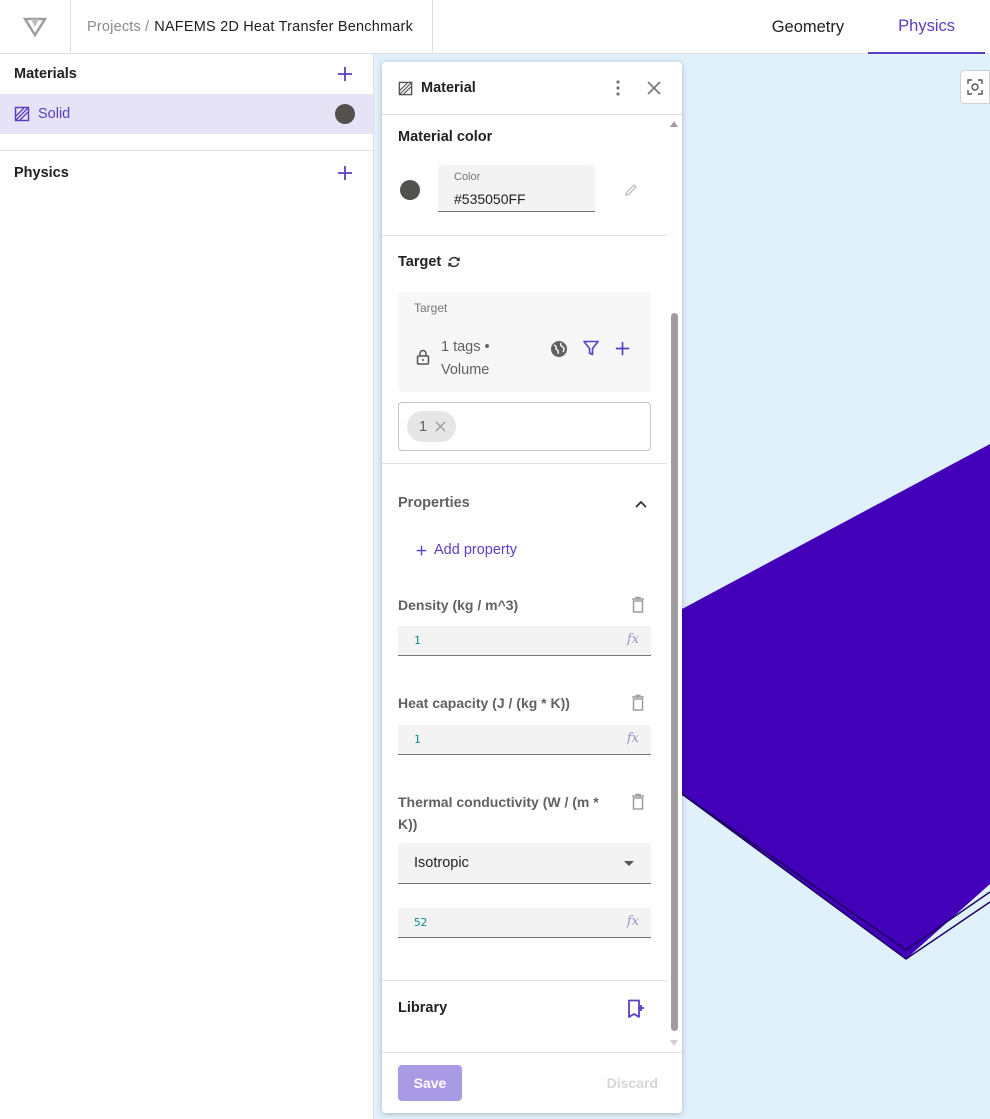  I want to click on conductivity-value: 52, so click(421, 922).